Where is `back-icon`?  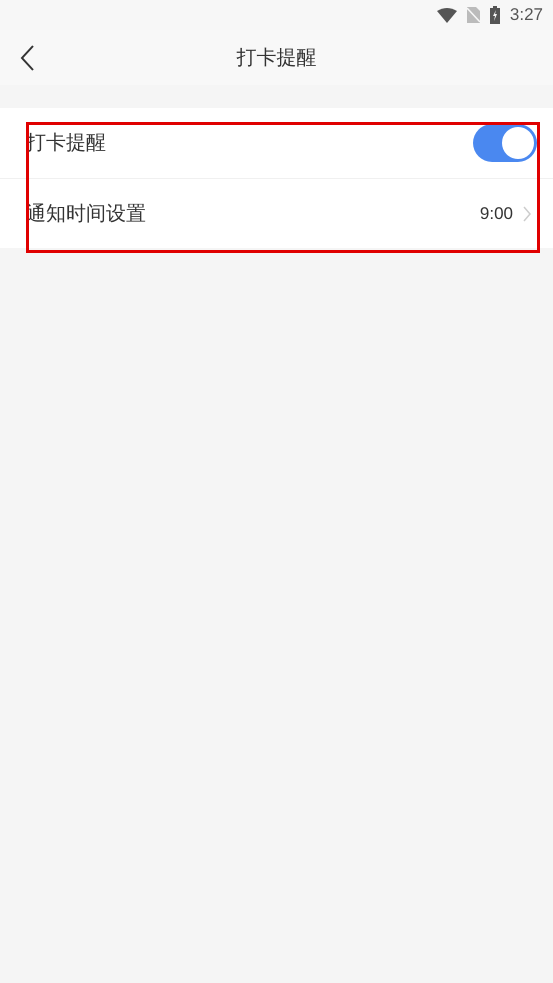
back-icon is located at coordinates (27, 58).